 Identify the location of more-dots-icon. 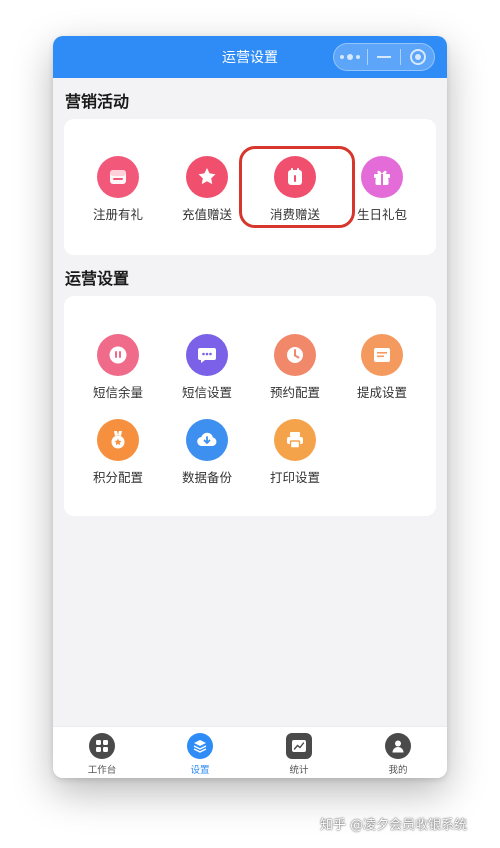
(350, 57).